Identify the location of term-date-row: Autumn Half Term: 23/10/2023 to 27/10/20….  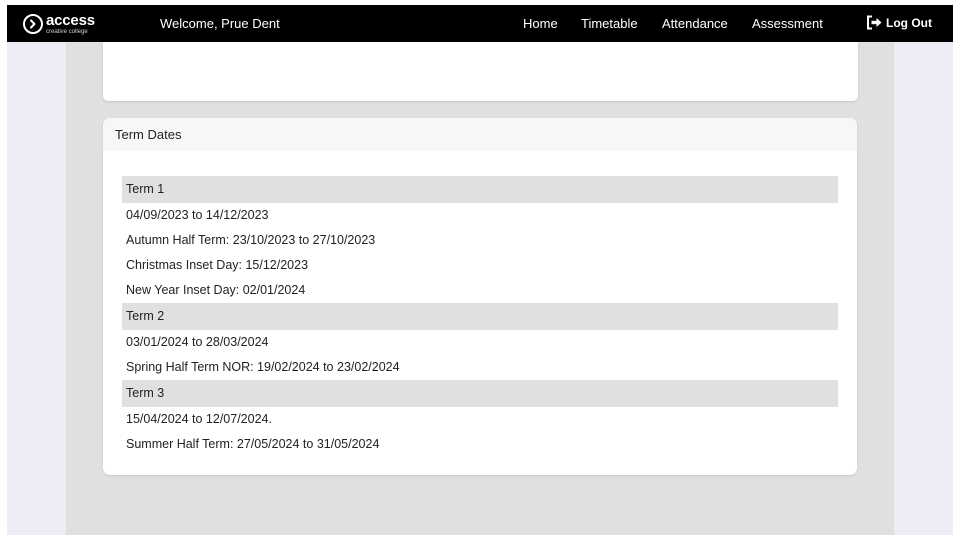
(251, 240).